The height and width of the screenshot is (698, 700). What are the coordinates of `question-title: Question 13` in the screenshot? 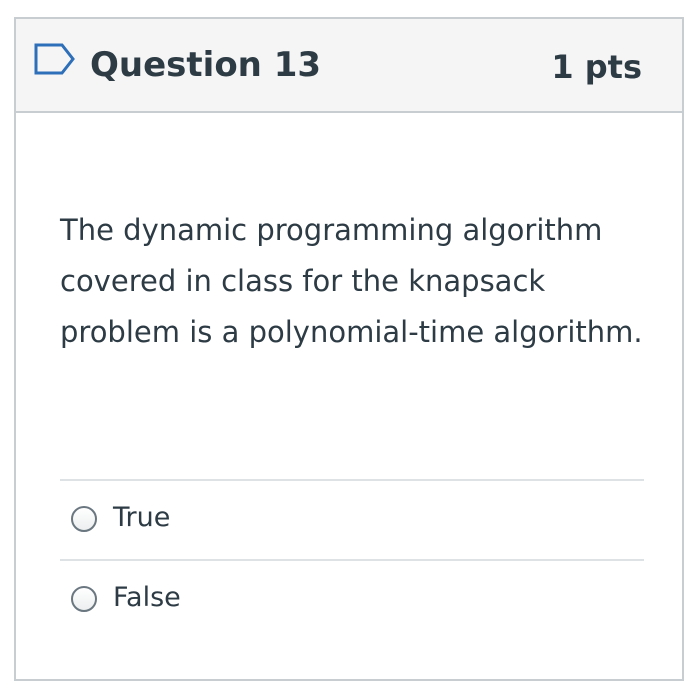 It's located at (206, 65).